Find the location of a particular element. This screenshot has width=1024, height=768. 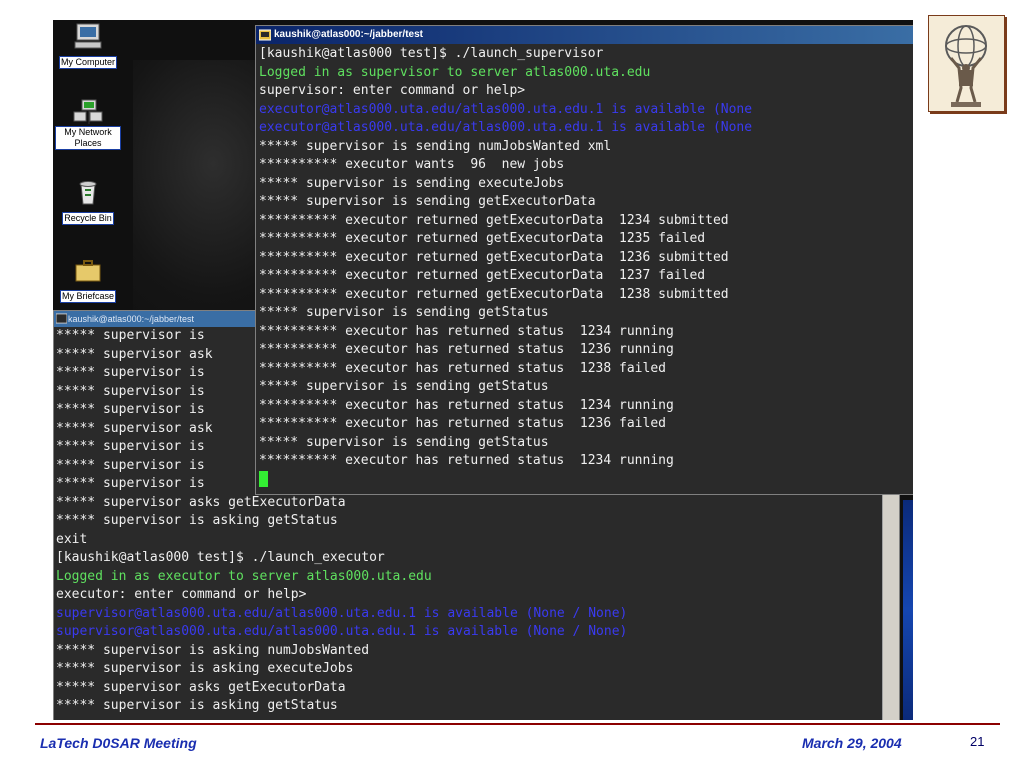

desktop-icon-label: My Computer is located at coordinates (87, 62).